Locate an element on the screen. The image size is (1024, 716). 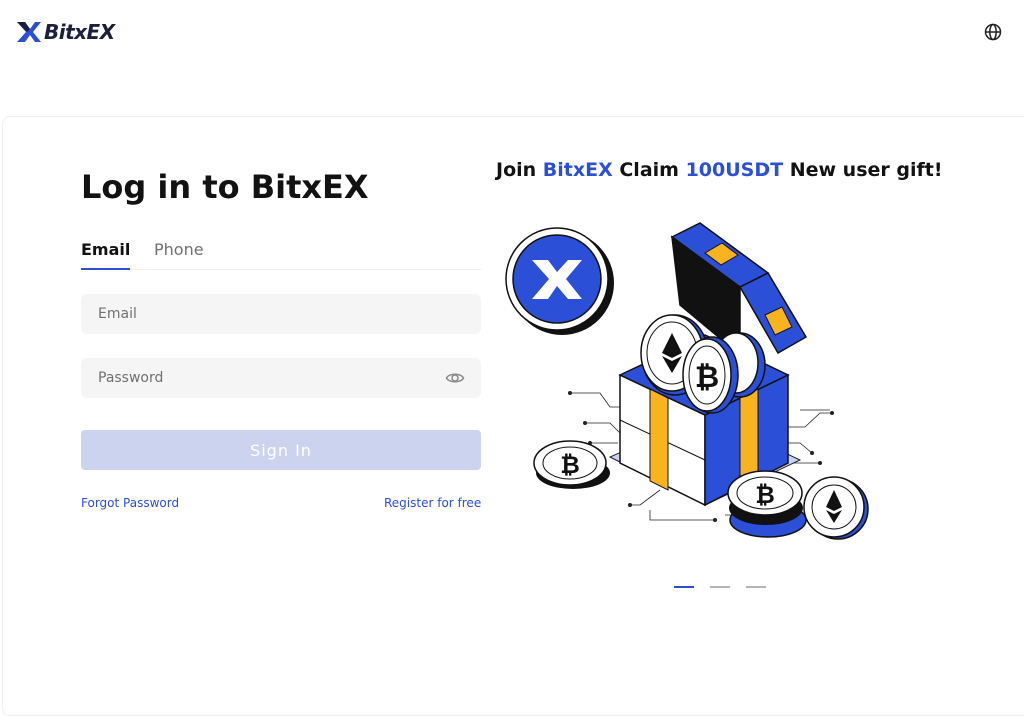
forgot-password-link: Forgot Password is located at coordinates (130, 503).